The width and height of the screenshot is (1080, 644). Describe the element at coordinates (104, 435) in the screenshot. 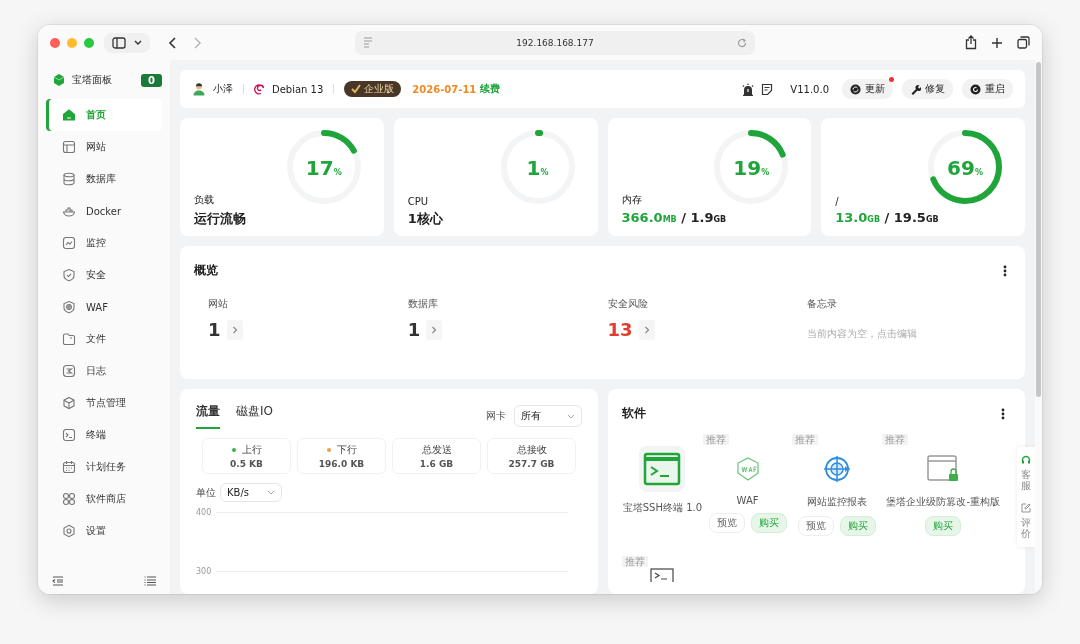

I see `sidebar-item: 终端` at that location.